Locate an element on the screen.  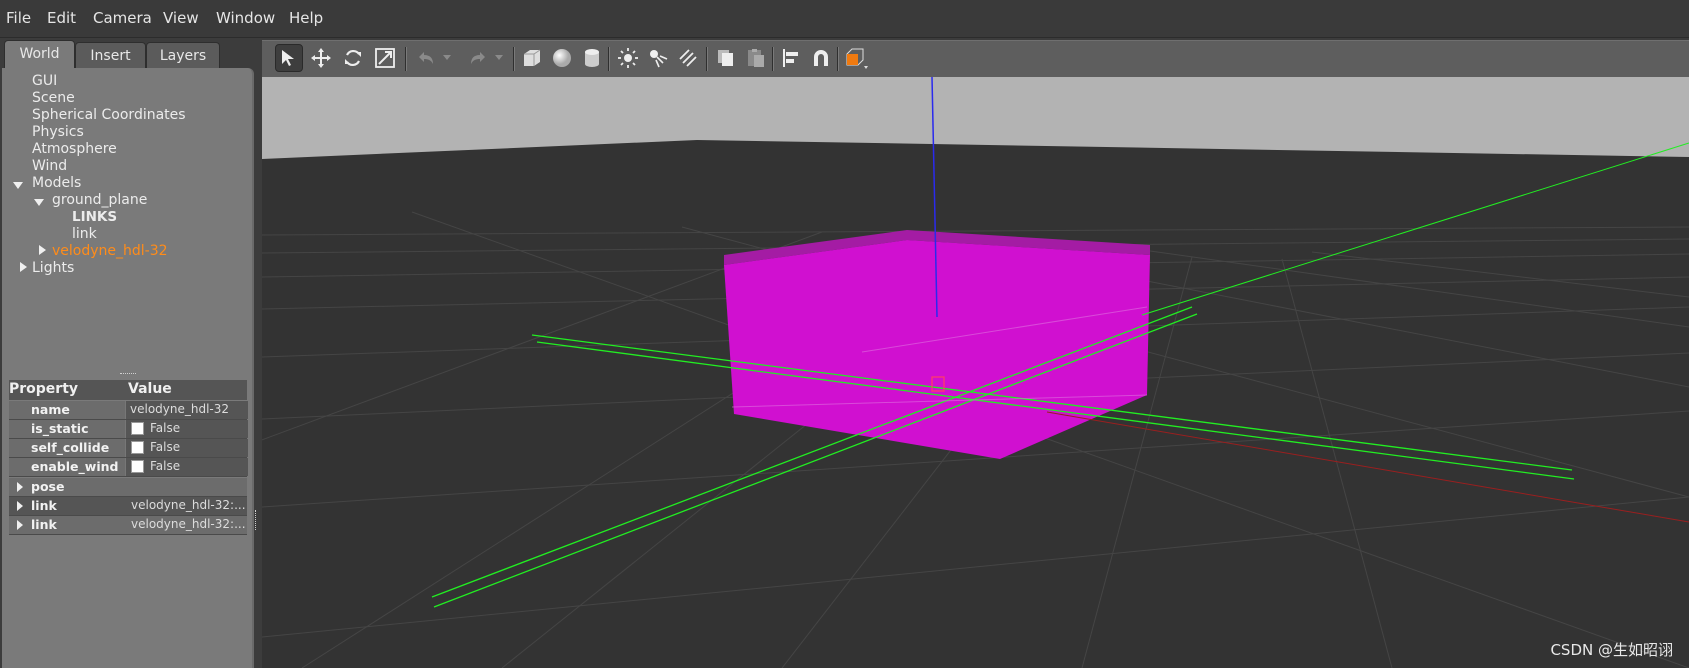
tree-item-atmosphere: Atmosphere is located at coordinates (74, 149).